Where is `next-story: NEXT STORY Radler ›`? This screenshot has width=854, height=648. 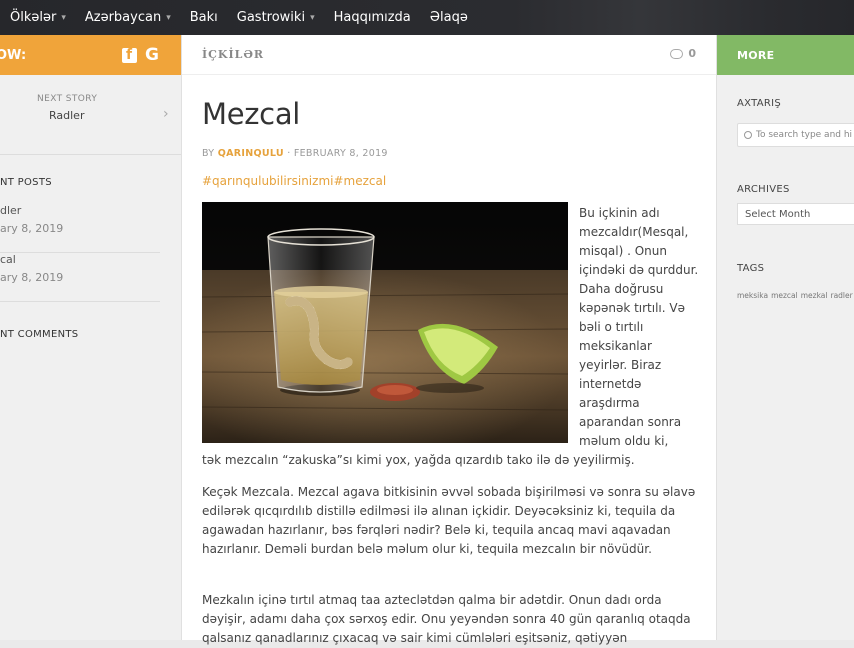 next-story: NEXT STORY Radler › is located at coordinates (90, 115).